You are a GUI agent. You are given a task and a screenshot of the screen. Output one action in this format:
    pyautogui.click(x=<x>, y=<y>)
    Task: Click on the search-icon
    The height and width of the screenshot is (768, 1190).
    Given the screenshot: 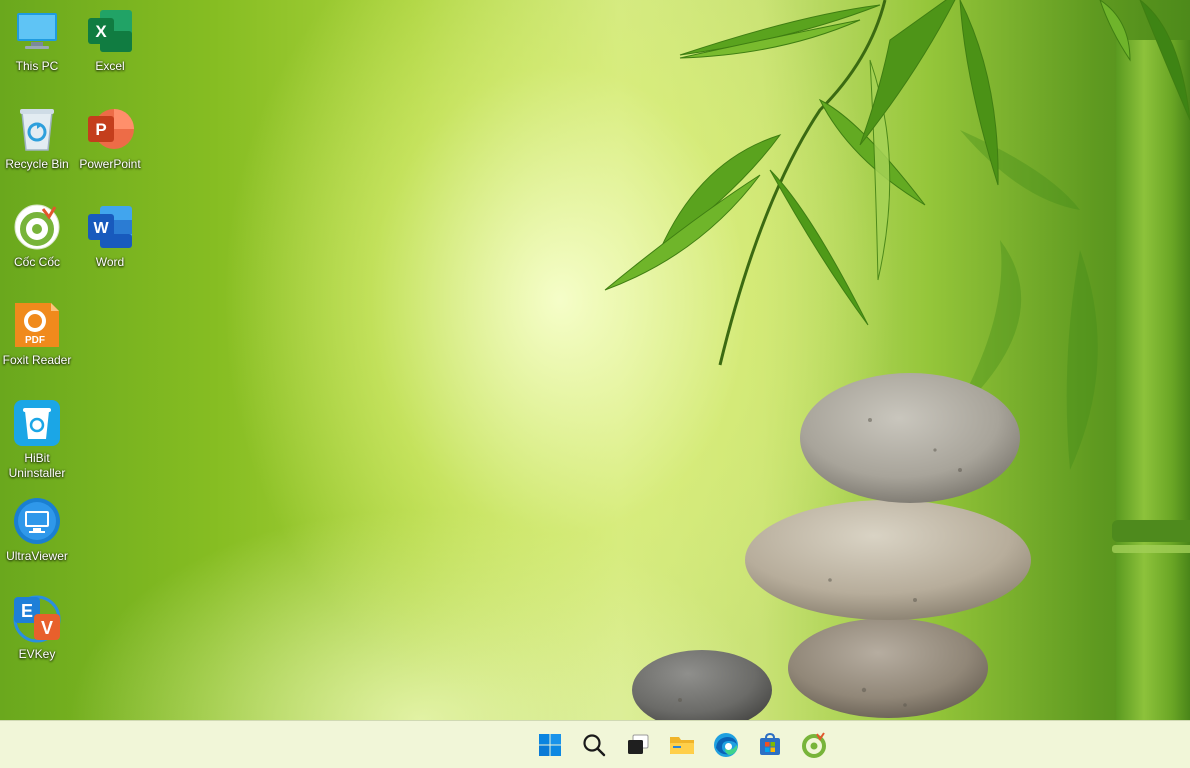 What is the action you would take?
    pyautogui.click(x=594, y=744)
    